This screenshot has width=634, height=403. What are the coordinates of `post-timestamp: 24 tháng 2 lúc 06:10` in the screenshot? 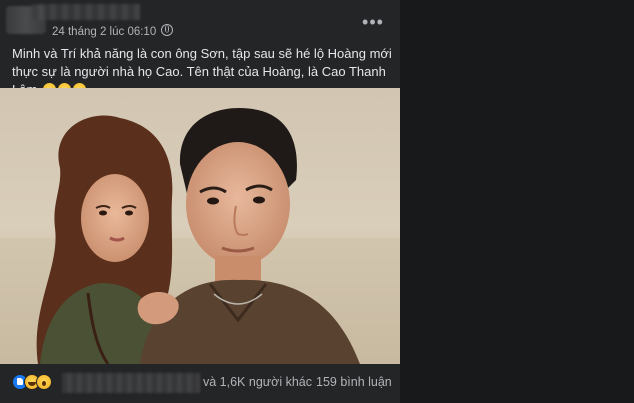 It's located at (113, 31).